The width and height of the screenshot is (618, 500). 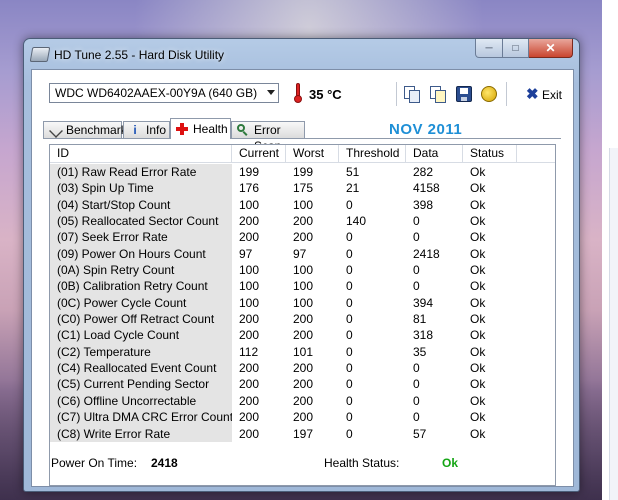 What do you see at coordinates (141, 352) in the screenshot?
I see `cell-id: (C2) Temperature` at bounding box center [141, 352].